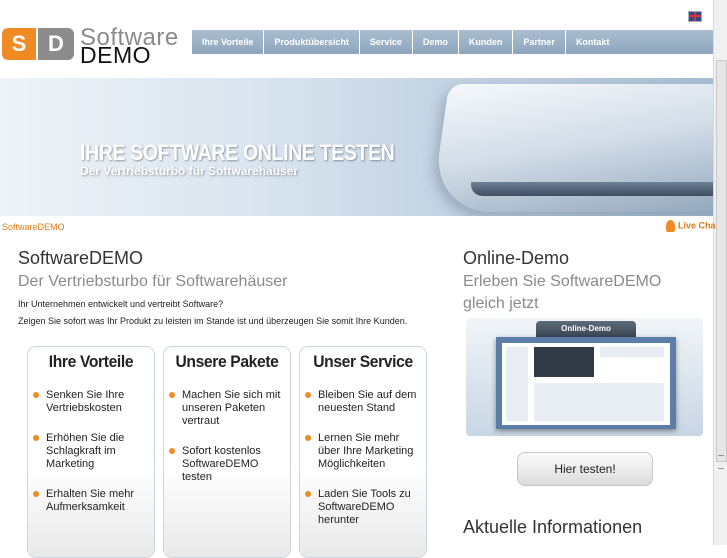 Image resolution: width=727 pixels, height=558 pixels. What do you see at coordinates (632, 352) in the screenshot?
I see `preview-header-image` at bounding box center [632, 352].